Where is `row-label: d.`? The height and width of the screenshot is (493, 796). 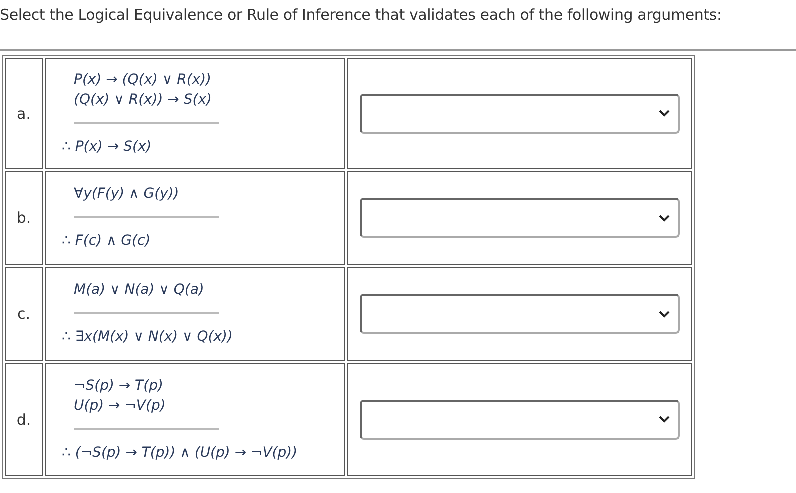 row-label: d. is located at coordinates (24, 419).